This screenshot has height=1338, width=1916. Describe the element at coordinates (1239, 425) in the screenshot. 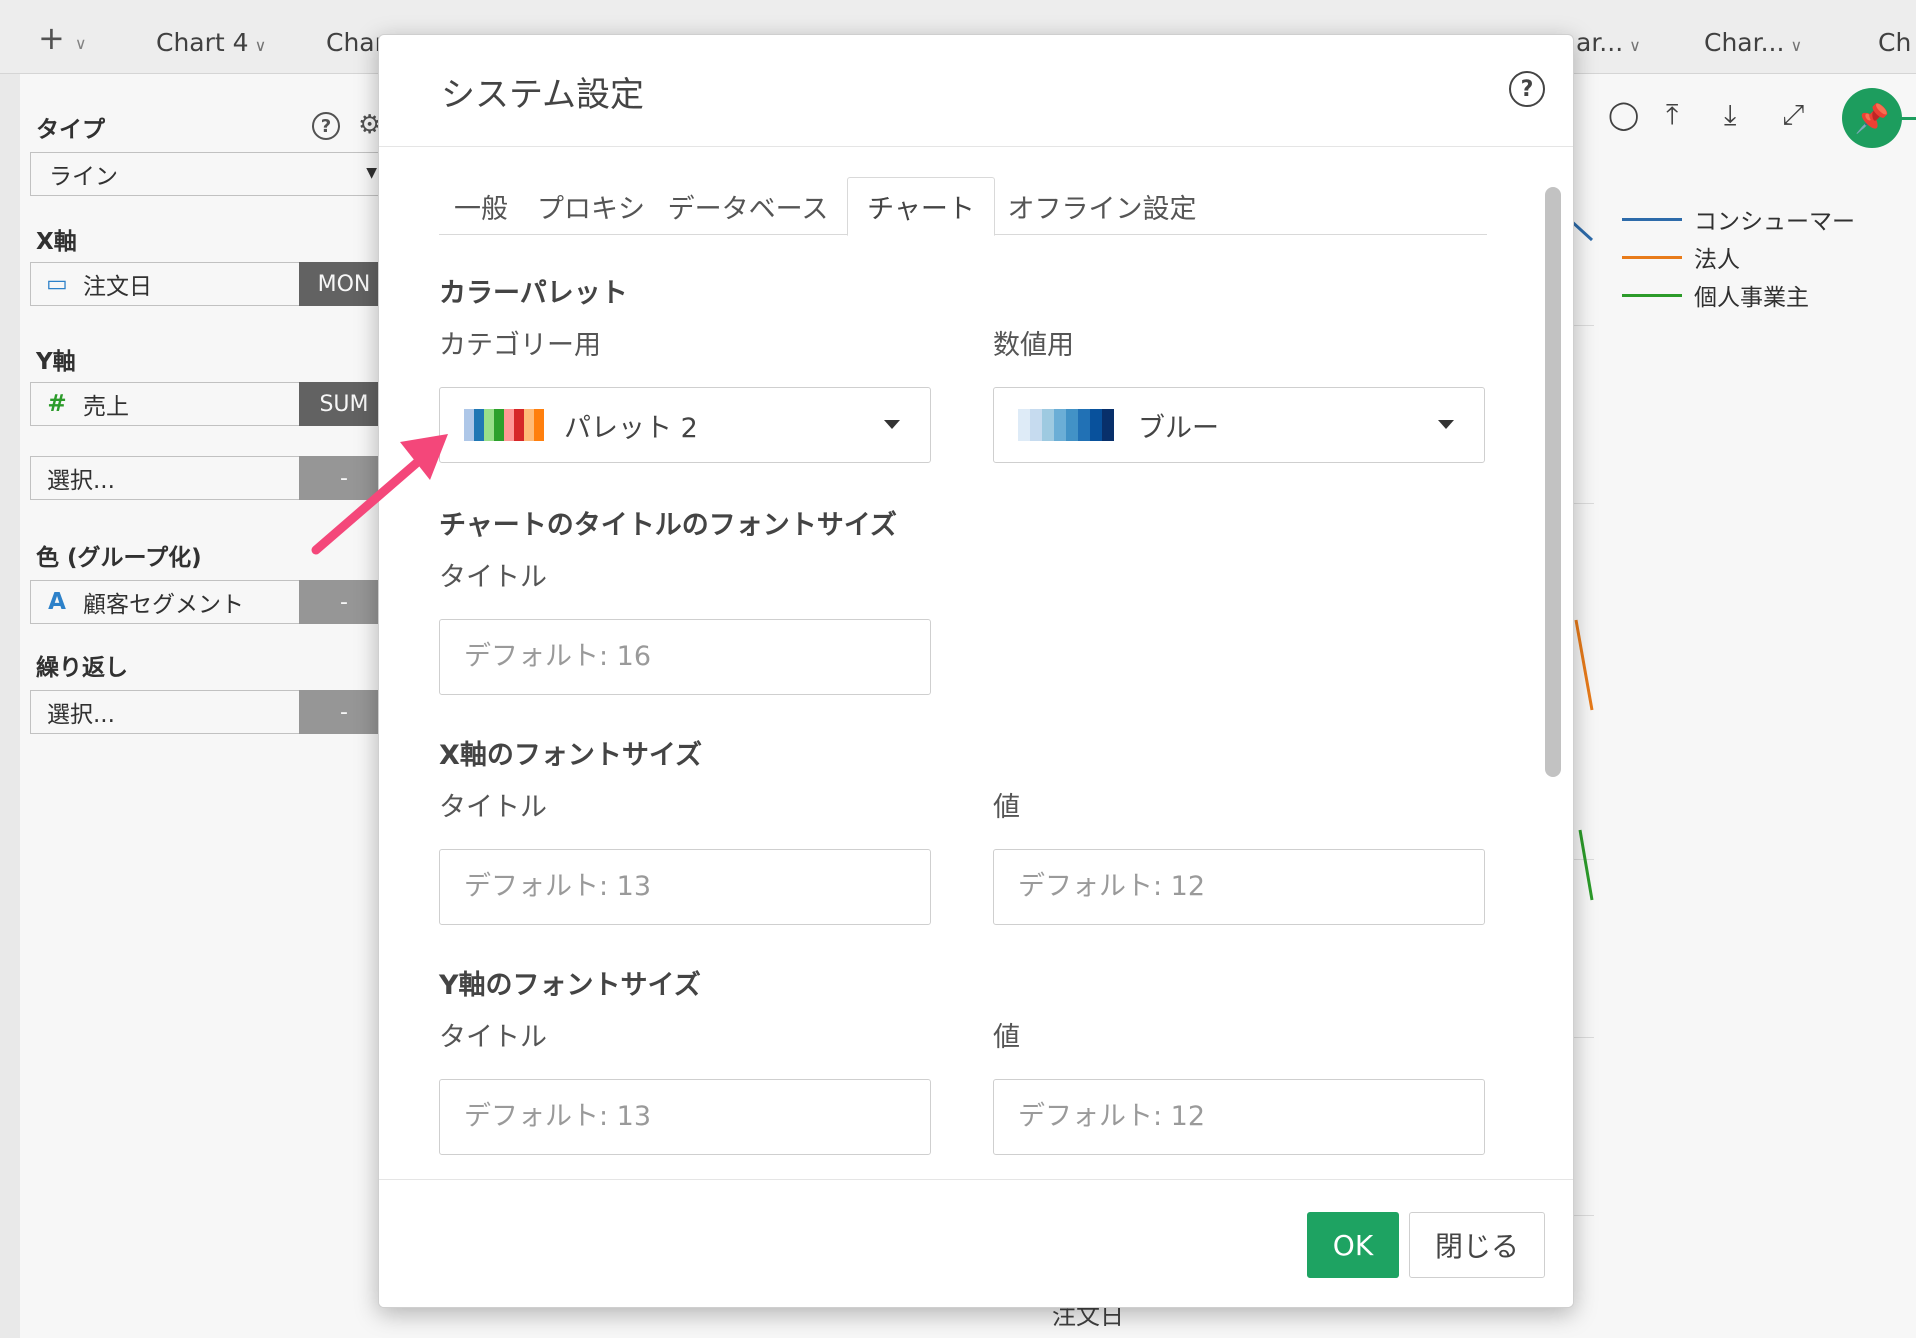

I see `numeric-palette-select: ブルー` at that location.